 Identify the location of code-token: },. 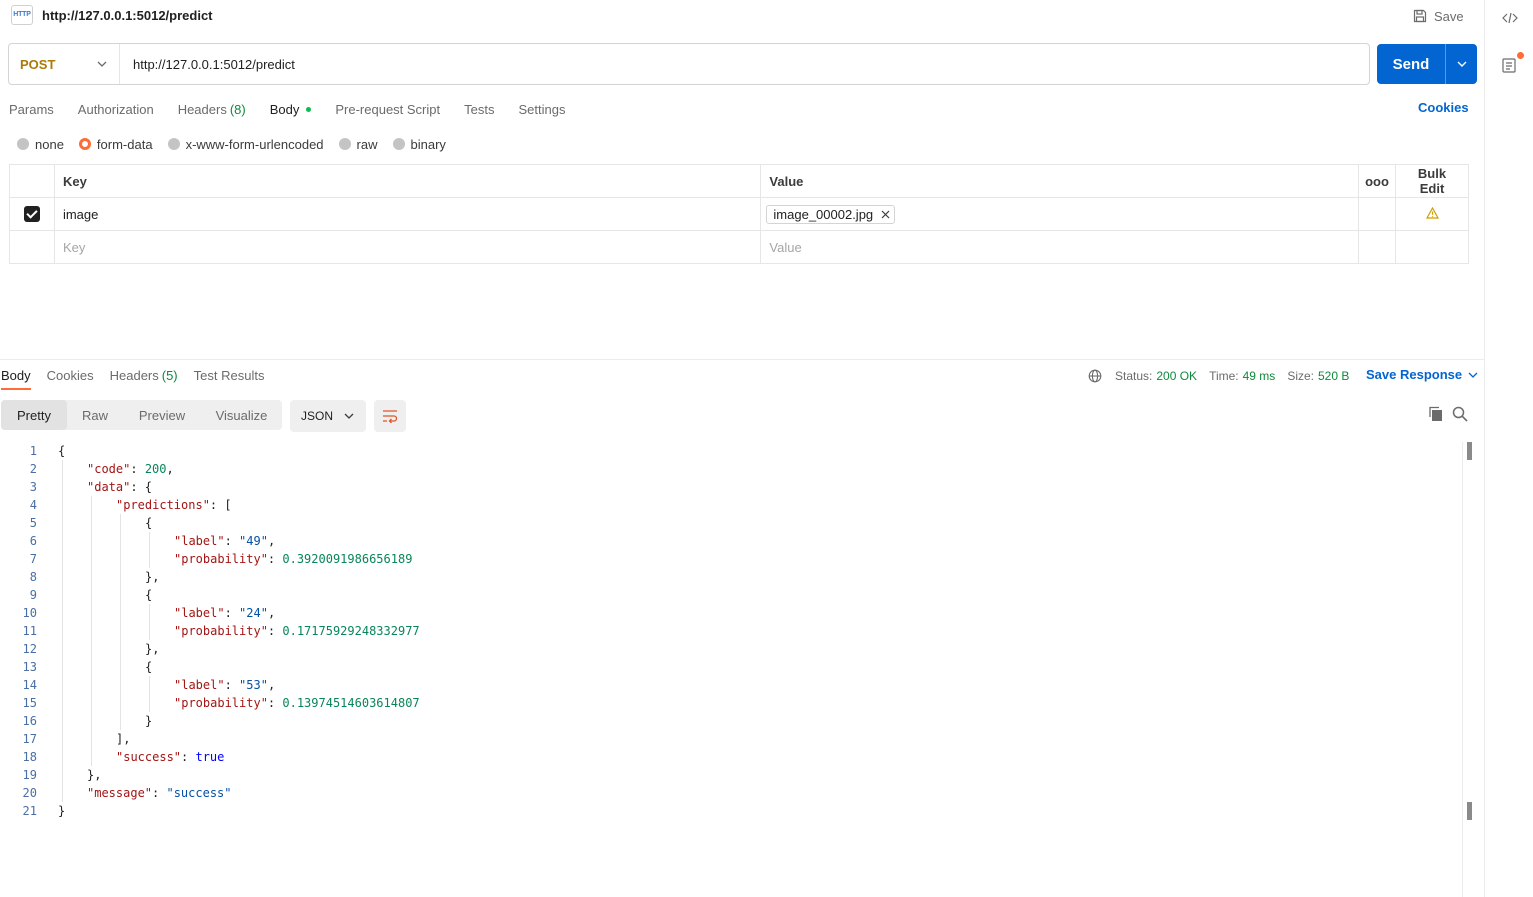
(152, 649).